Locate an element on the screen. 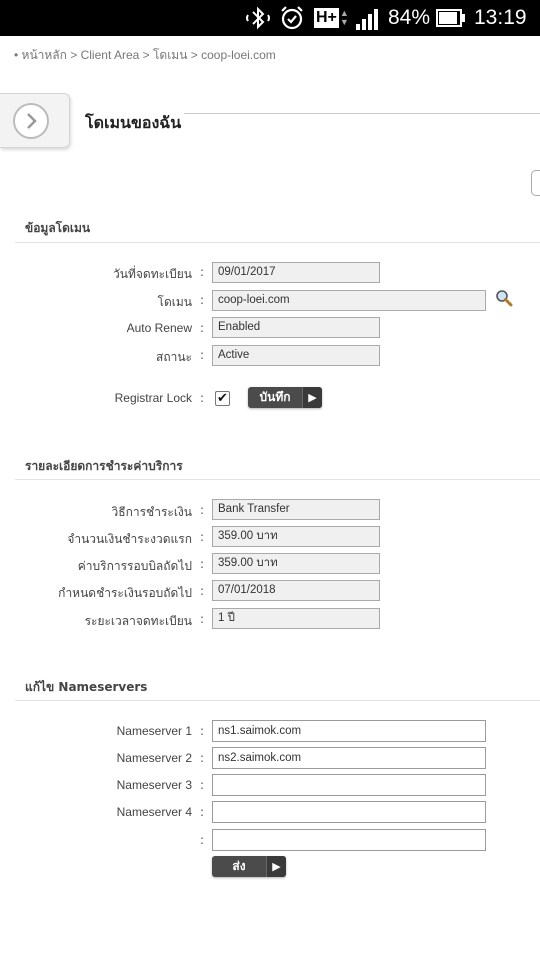 The image size is (540, 960). domain-field: coop-loei.com is located at coordinates (349, 300).